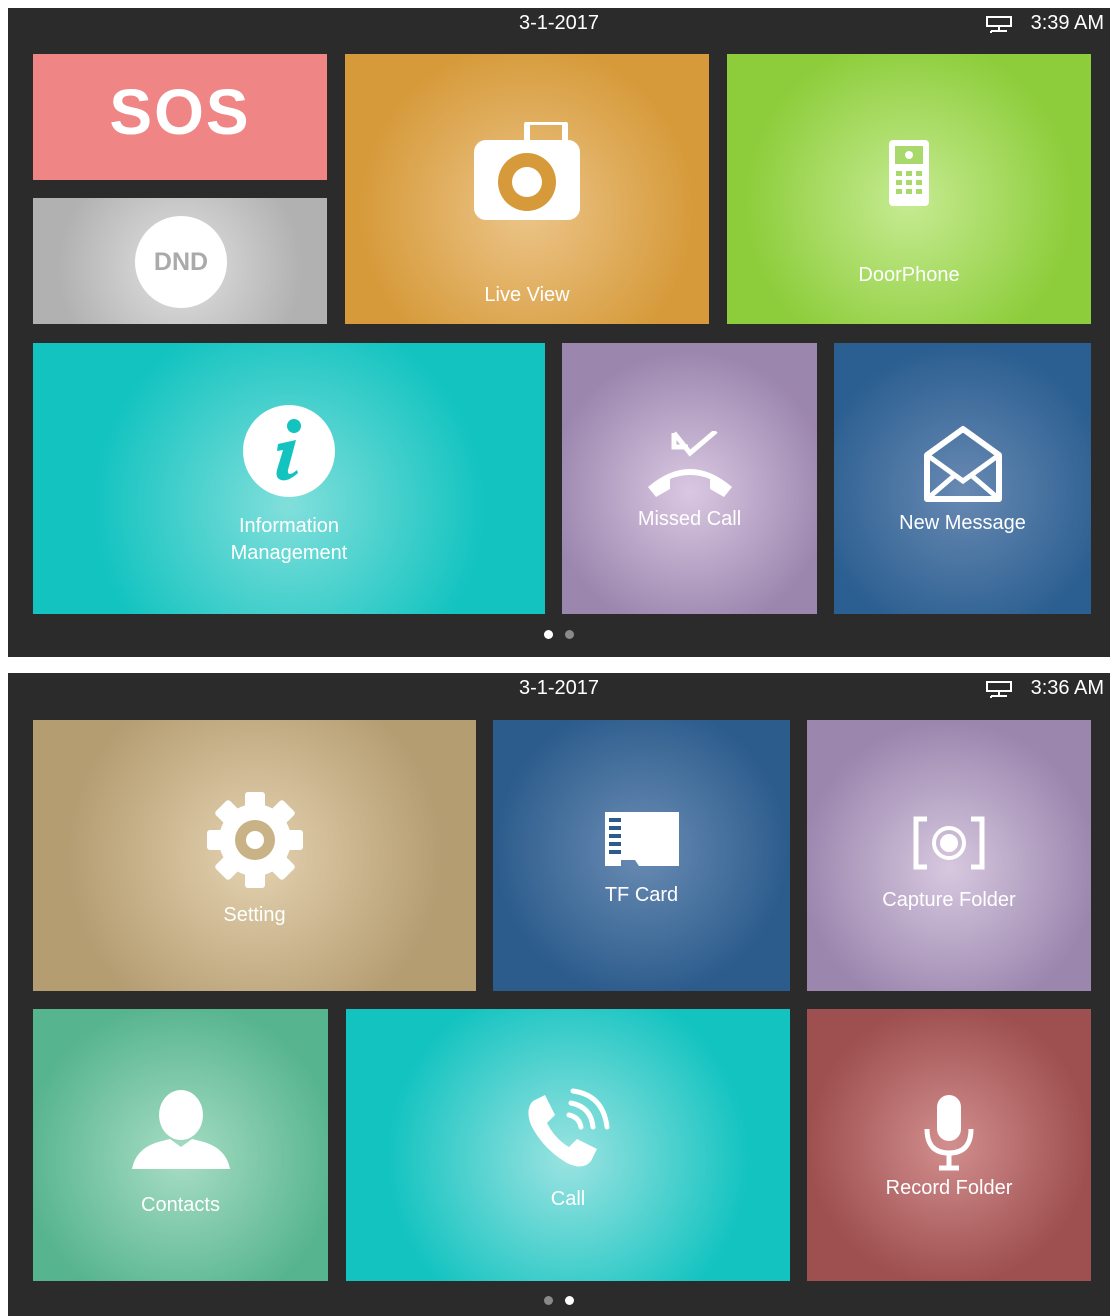 The image size is (1110, 1316). Describe the element at coordinates (909, 275) in the screenshot. I see `doorphone-label: DoorPhone` at that location.